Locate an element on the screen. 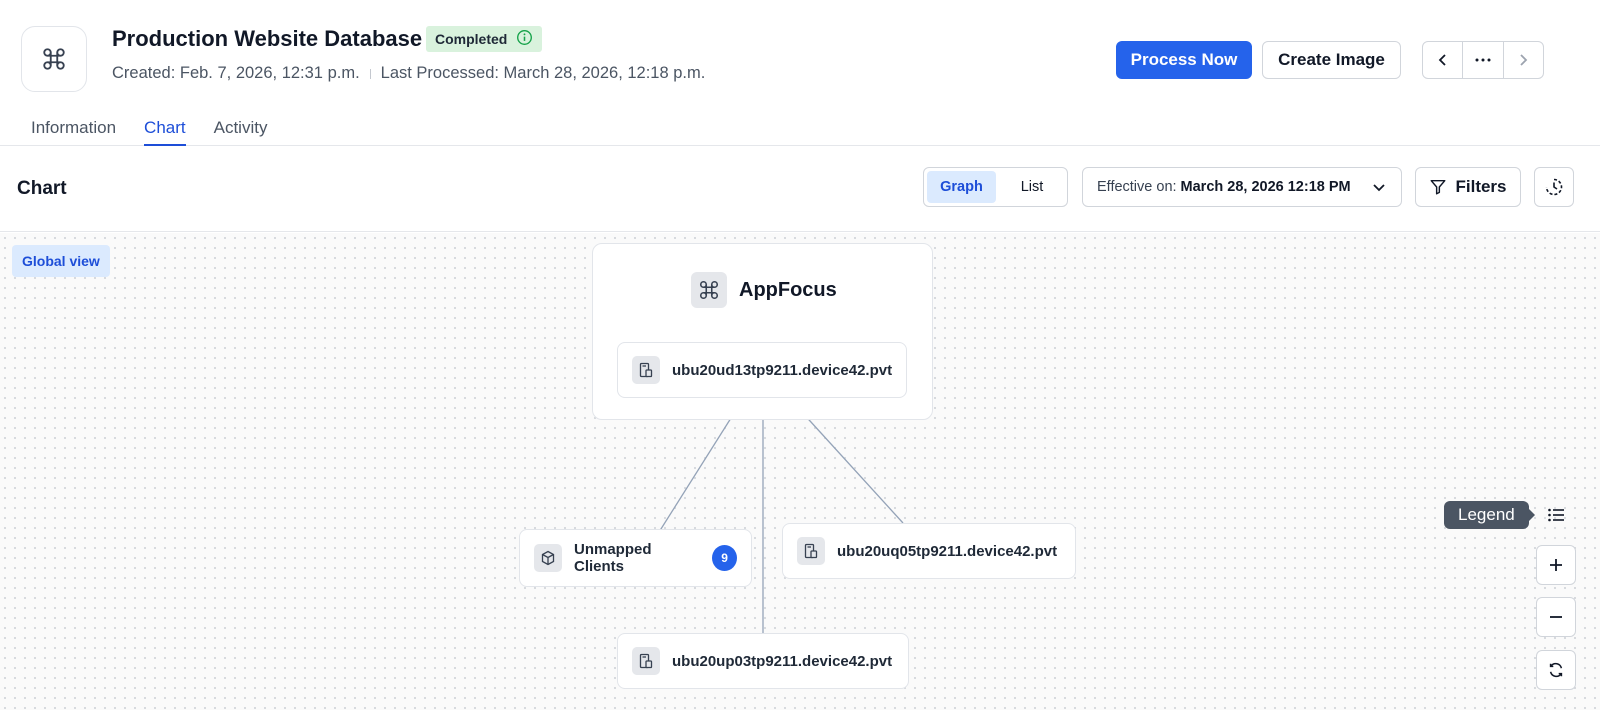  more-button is located at coordinates (1482, 60).